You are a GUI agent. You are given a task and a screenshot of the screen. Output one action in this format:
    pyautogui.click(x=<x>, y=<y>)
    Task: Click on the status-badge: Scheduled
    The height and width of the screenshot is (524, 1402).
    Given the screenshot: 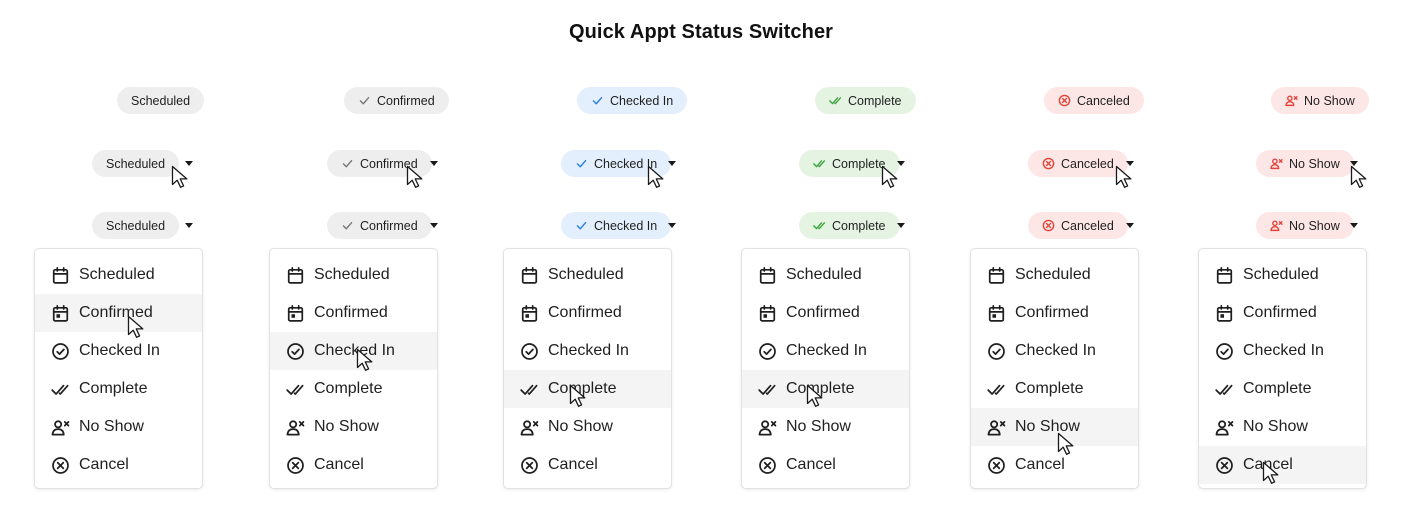 What is the action you would take?
    pyautogui.click(x=161, y=100)
    